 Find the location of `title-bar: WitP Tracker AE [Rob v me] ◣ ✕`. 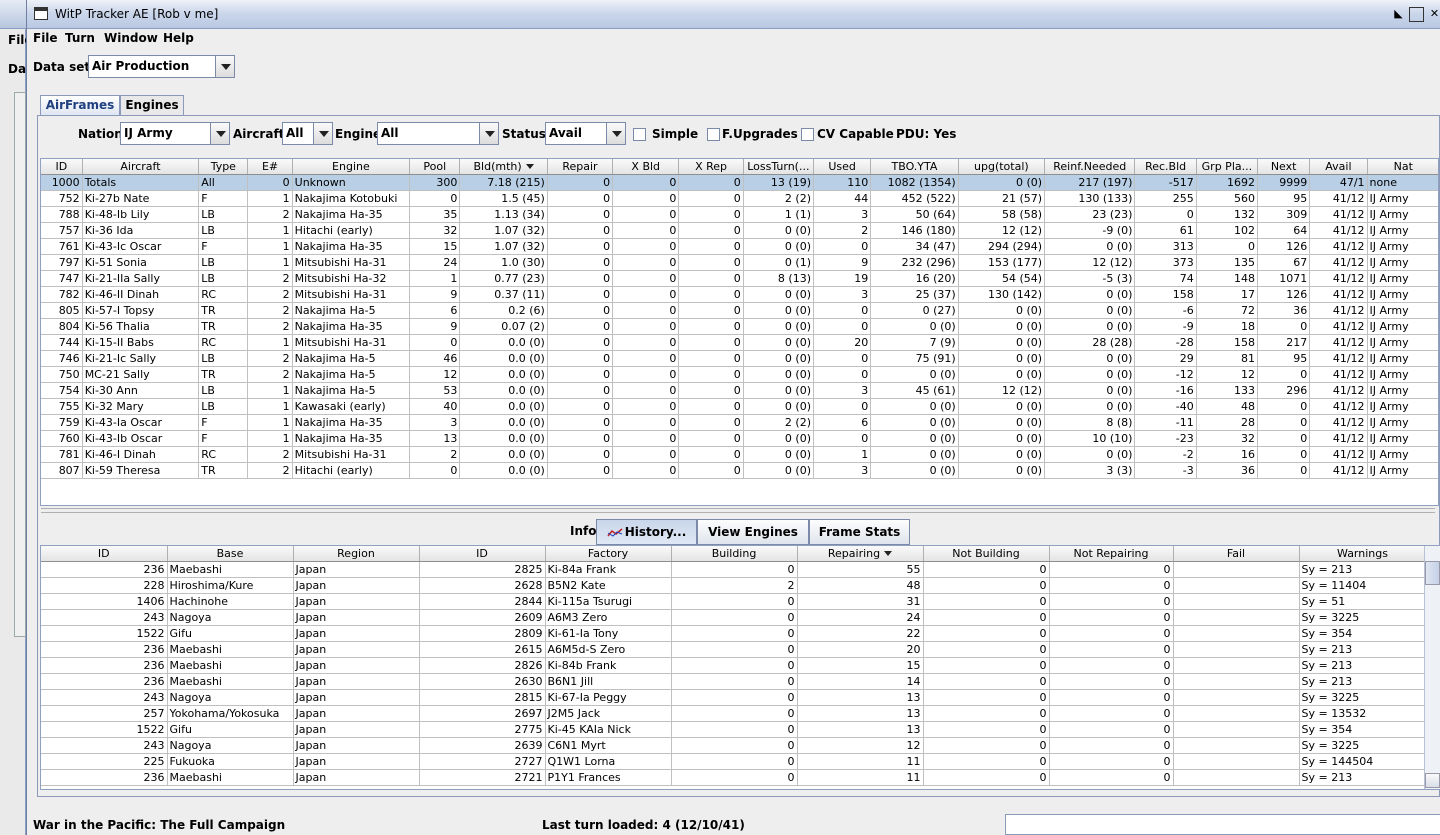

title-bar: WitP Tracker AE [Rob v me] ◣ ✕ is located at coordinates (733, 14).